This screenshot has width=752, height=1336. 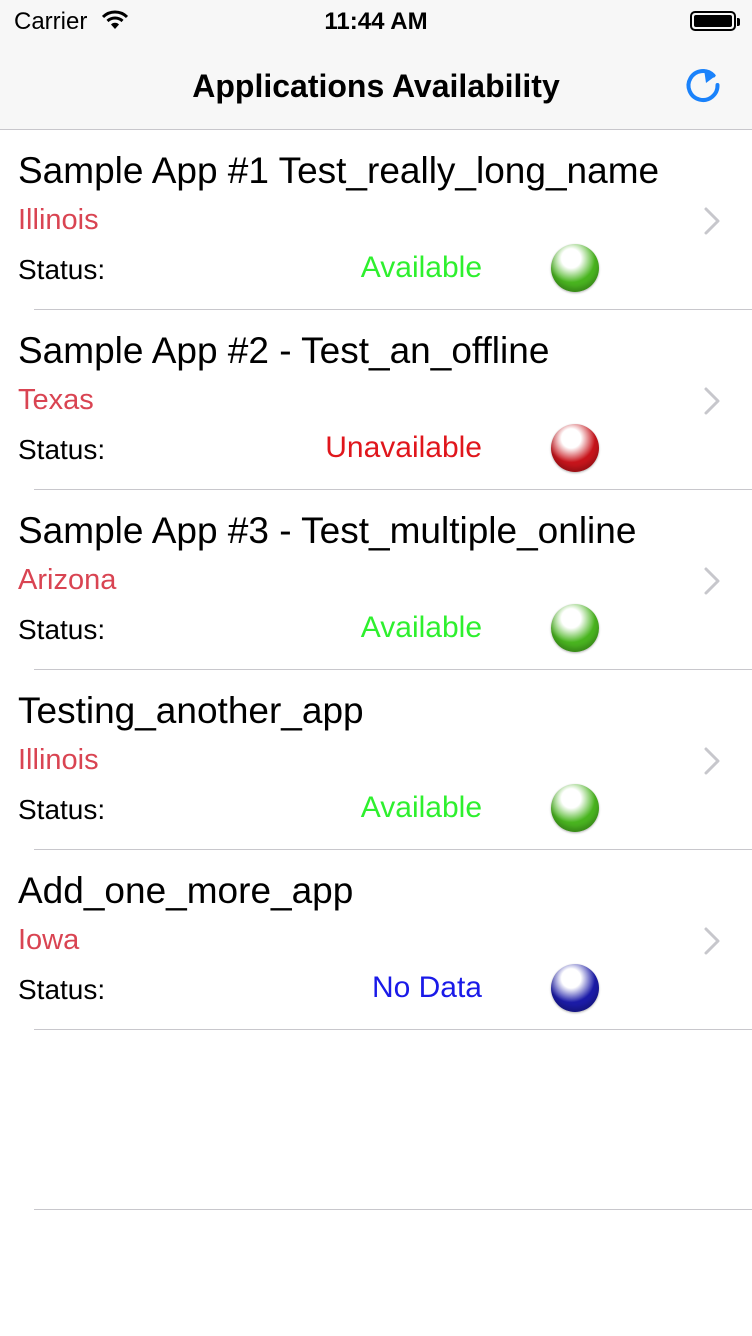 I want to click on app-name: Add_one_more_app, so click(x=186, y=890).